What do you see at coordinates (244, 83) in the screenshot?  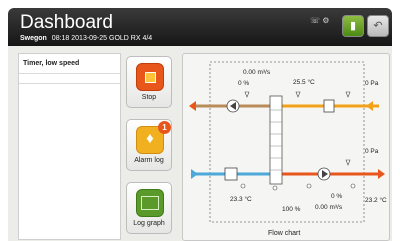 I see `top-percent-value: 0 %` at bounding box center [244, 83].